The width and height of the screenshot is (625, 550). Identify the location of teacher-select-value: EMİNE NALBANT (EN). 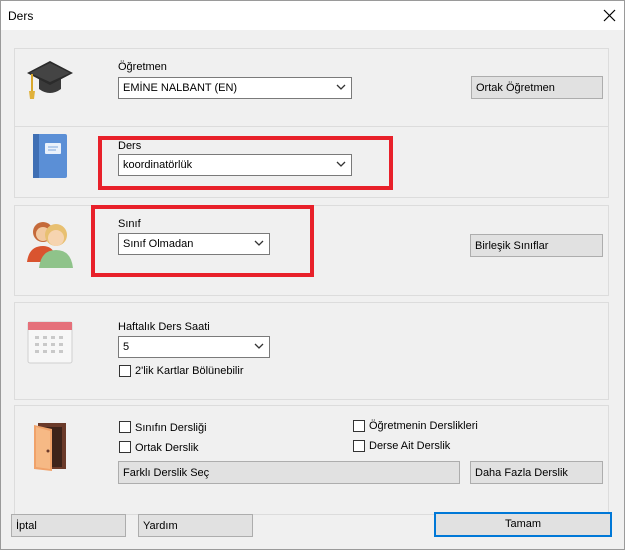
(180, 88).